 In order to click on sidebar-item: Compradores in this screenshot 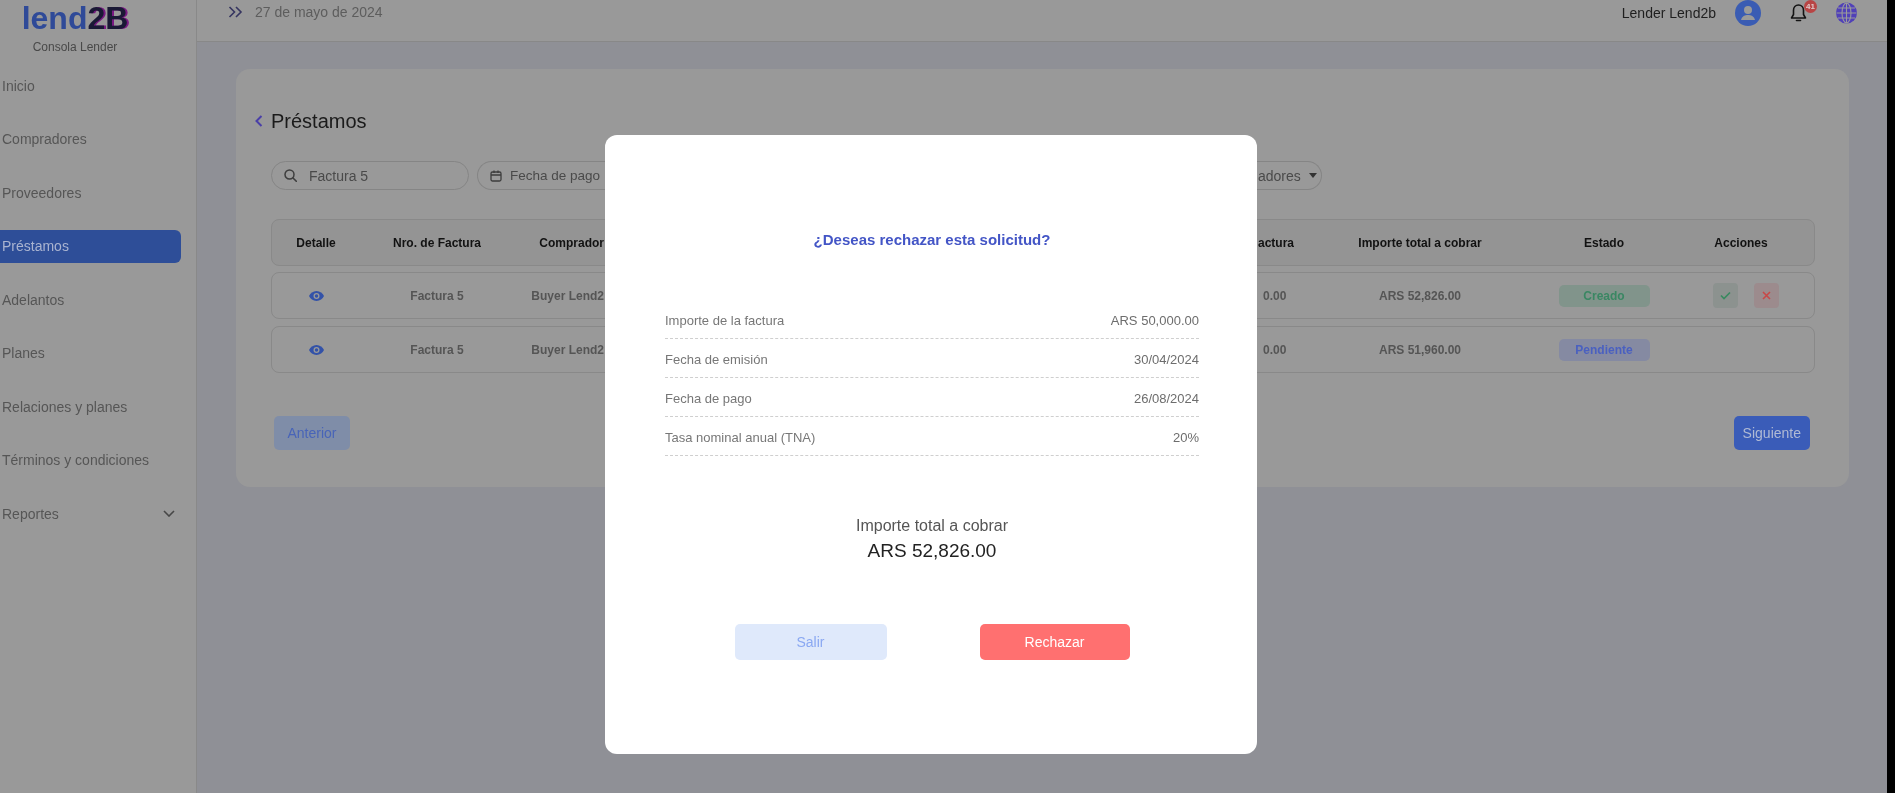, I will do `click(90, 139)`.